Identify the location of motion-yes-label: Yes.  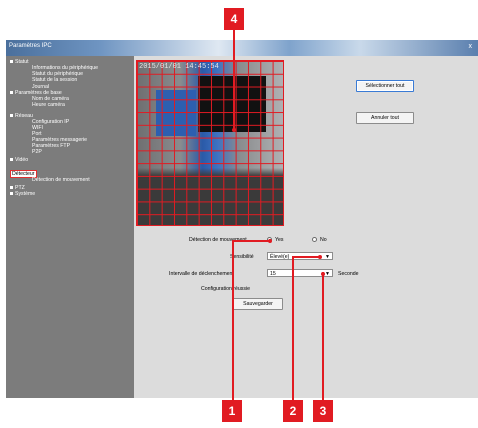
(279, 240).